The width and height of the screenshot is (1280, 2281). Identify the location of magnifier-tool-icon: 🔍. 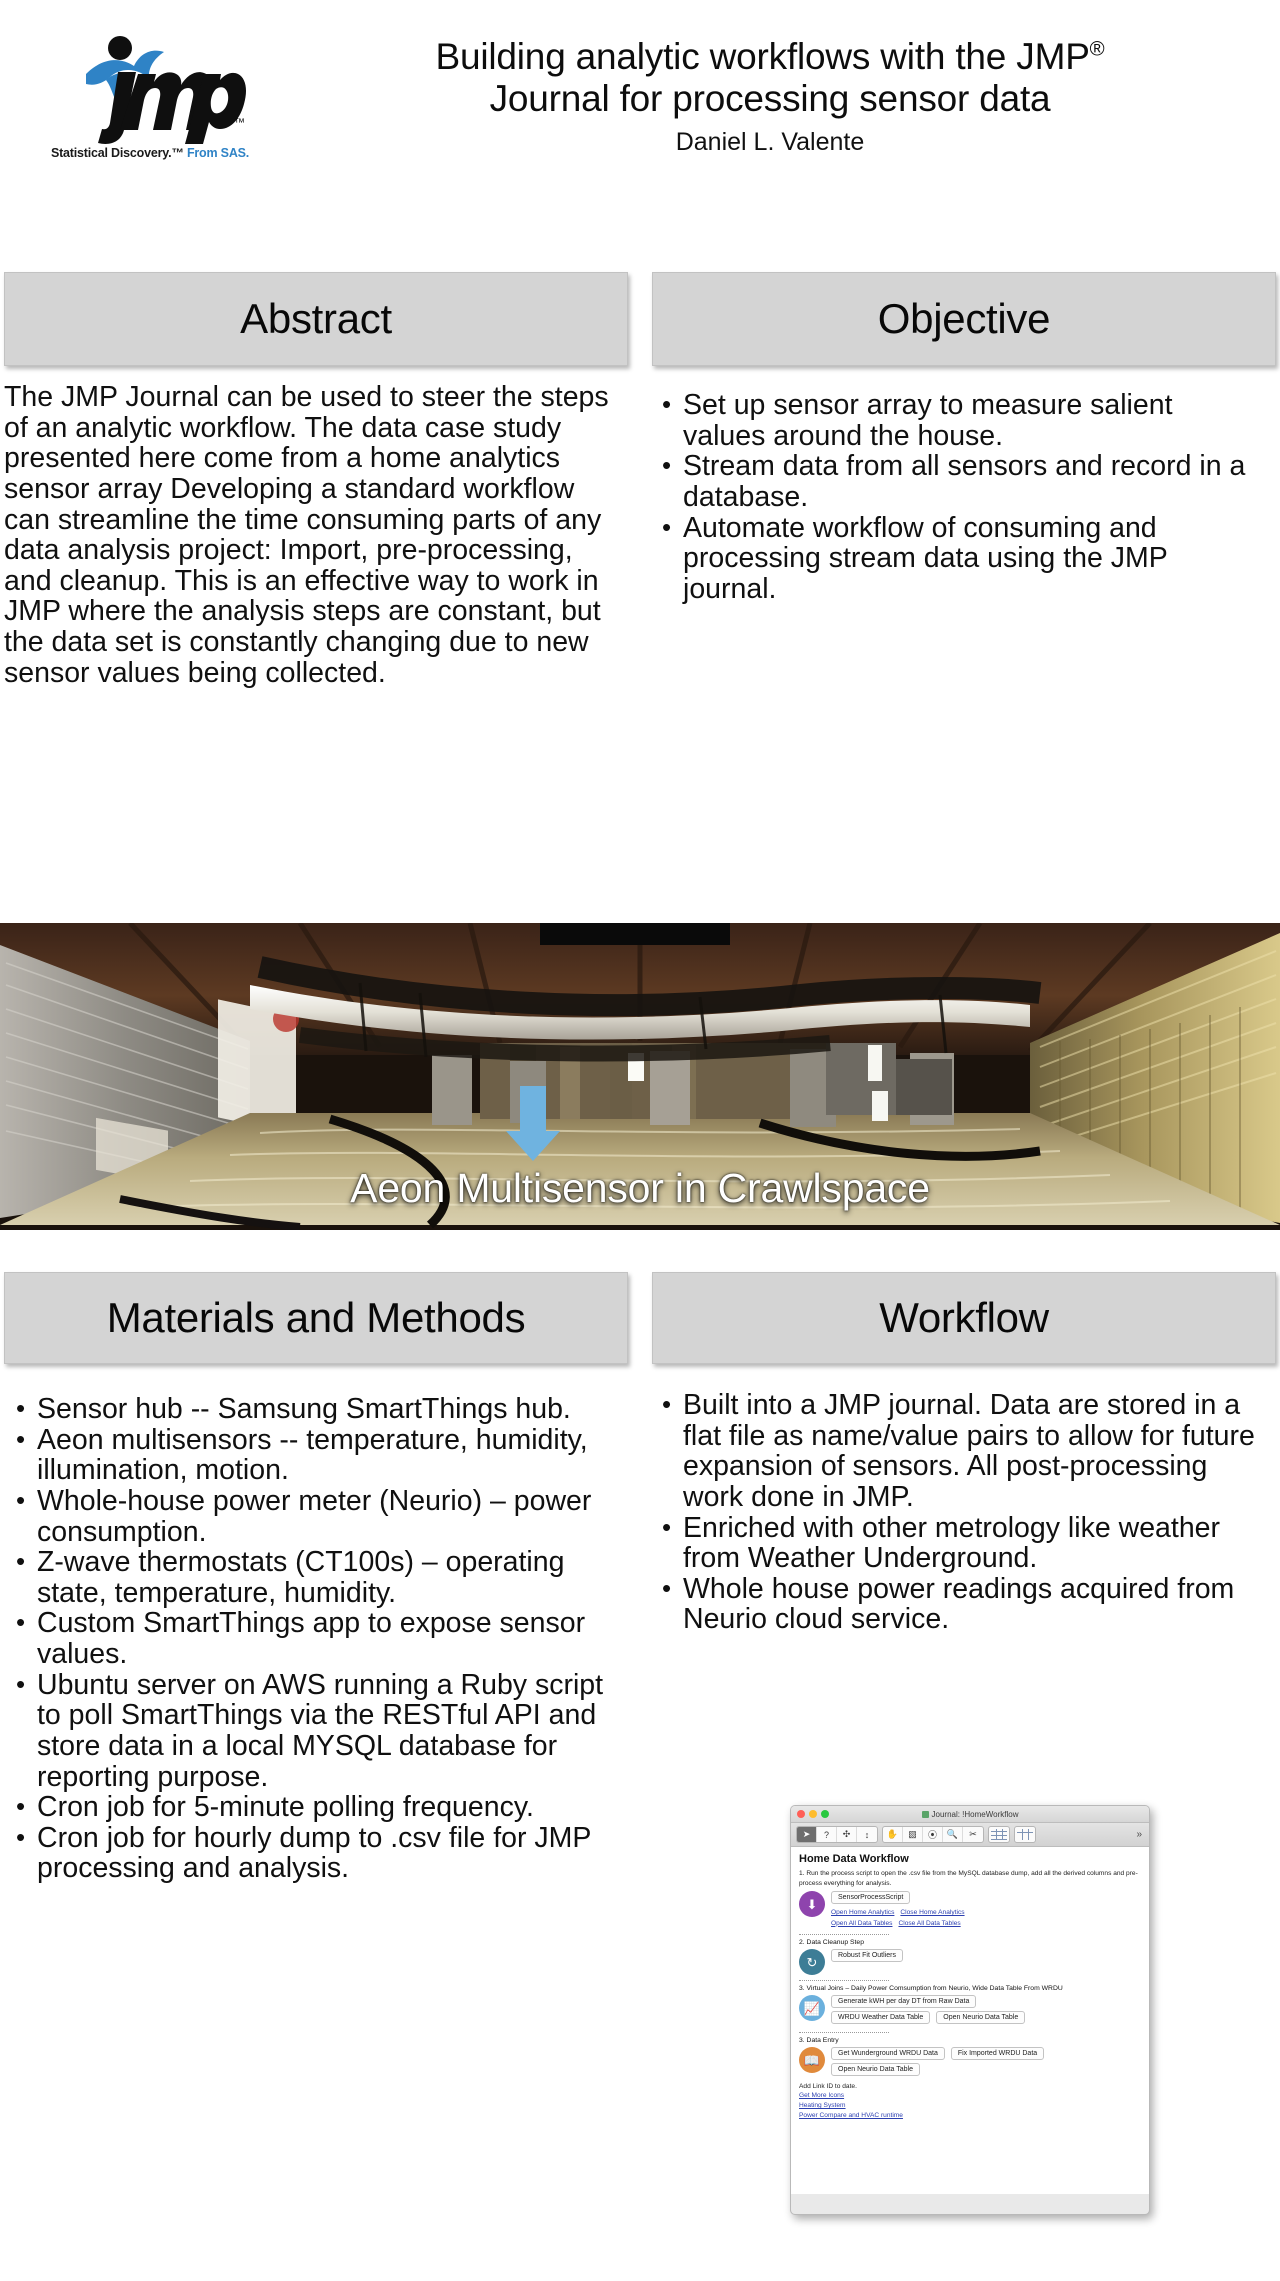
(953, 1834).